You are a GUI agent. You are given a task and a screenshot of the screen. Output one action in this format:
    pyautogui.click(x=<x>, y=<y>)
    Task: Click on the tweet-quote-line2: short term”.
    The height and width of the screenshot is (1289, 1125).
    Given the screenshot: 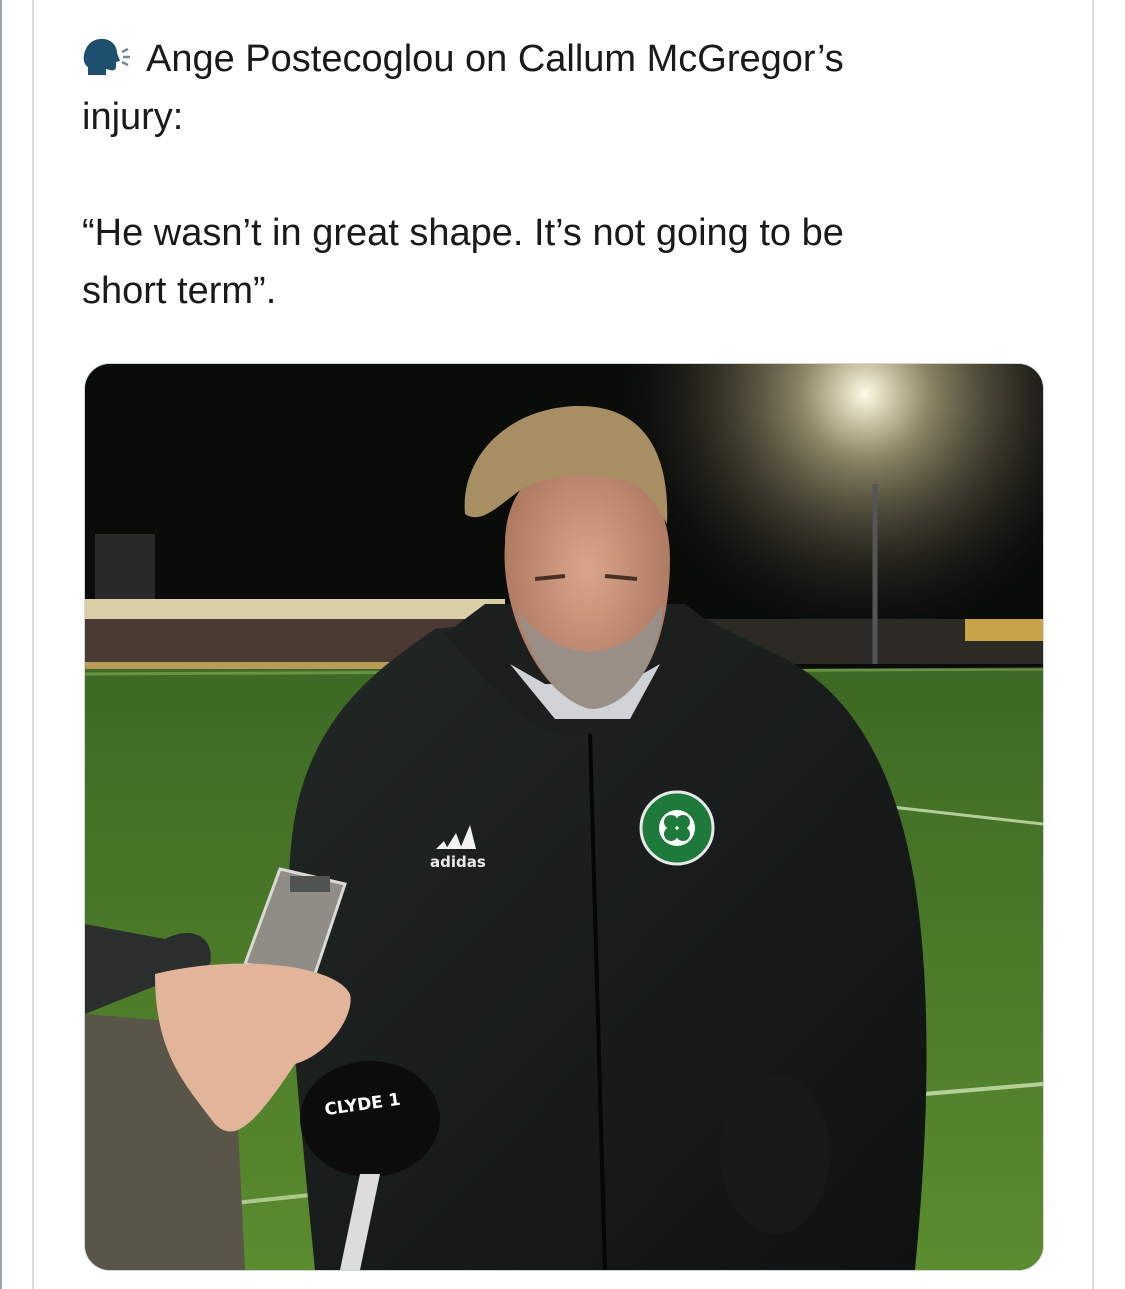 What is the action you would take?
    pyautogui.click(x=179, y=291)
    